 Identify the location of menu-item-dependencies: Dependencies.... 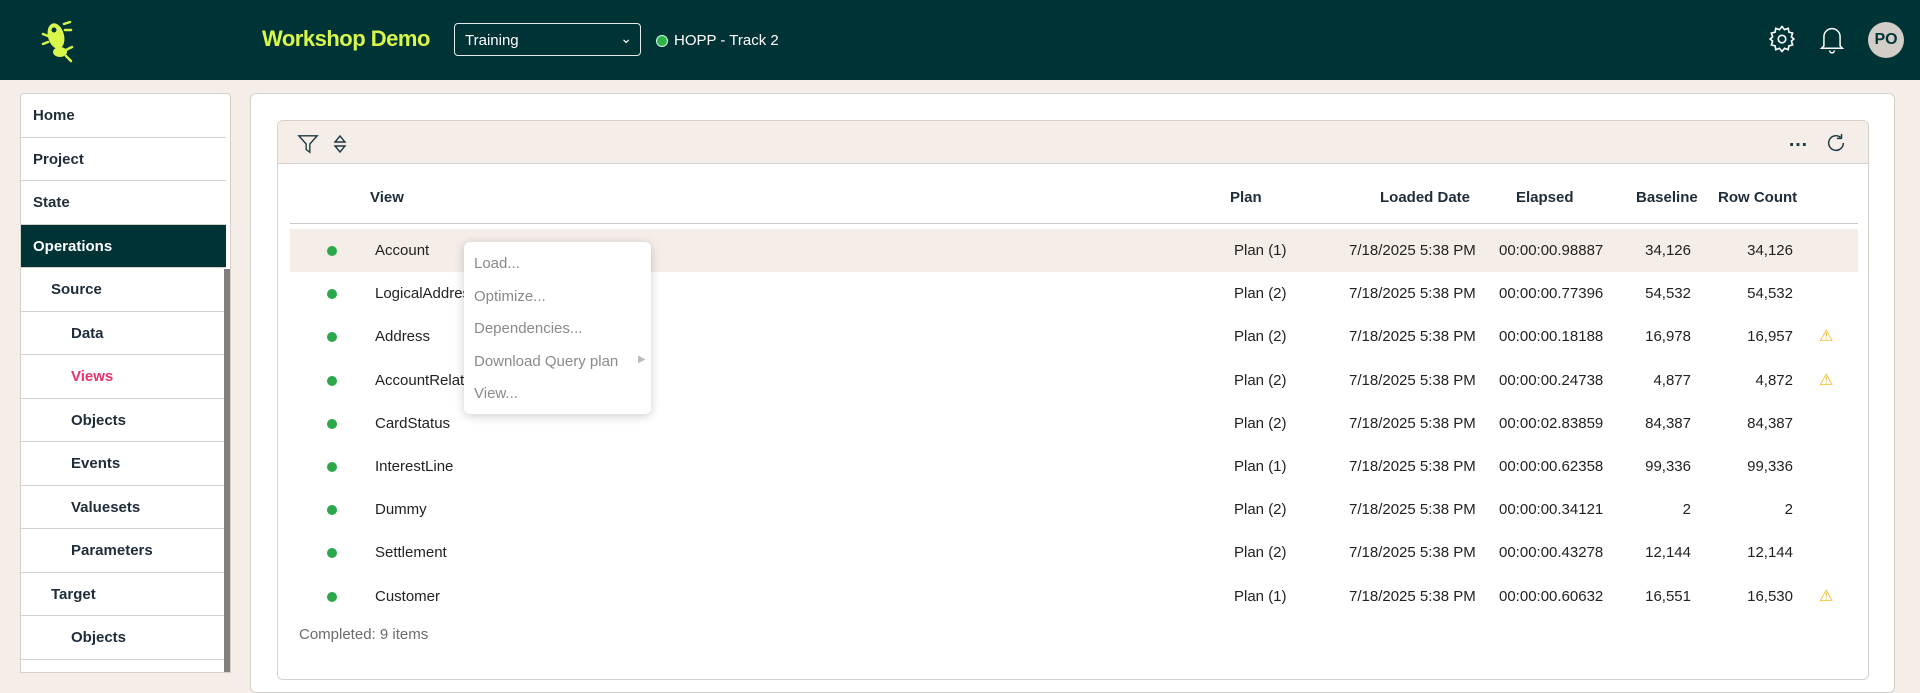
(528, 328).